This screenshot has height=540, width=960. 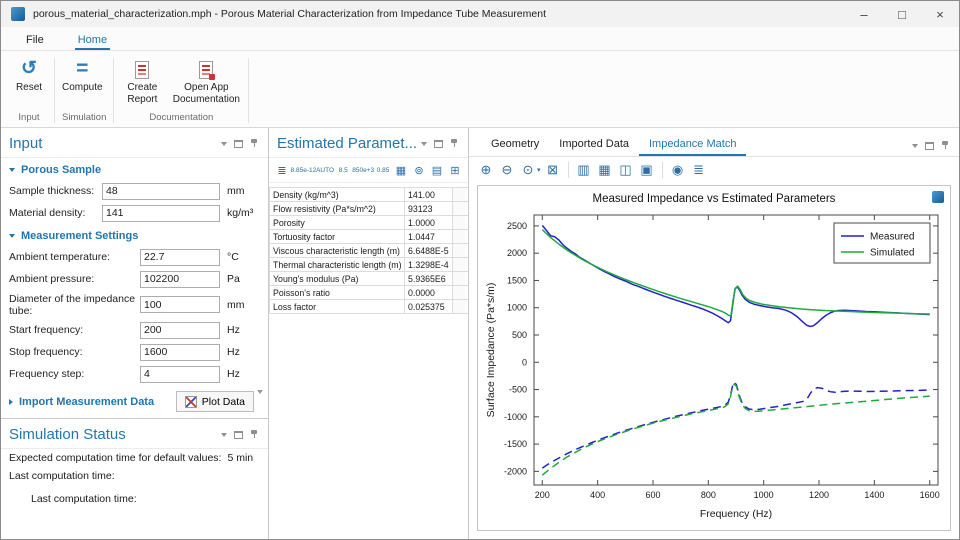 I want to click on scientific-notation-icon: 8.85e-12, so click(x=304, y=170).